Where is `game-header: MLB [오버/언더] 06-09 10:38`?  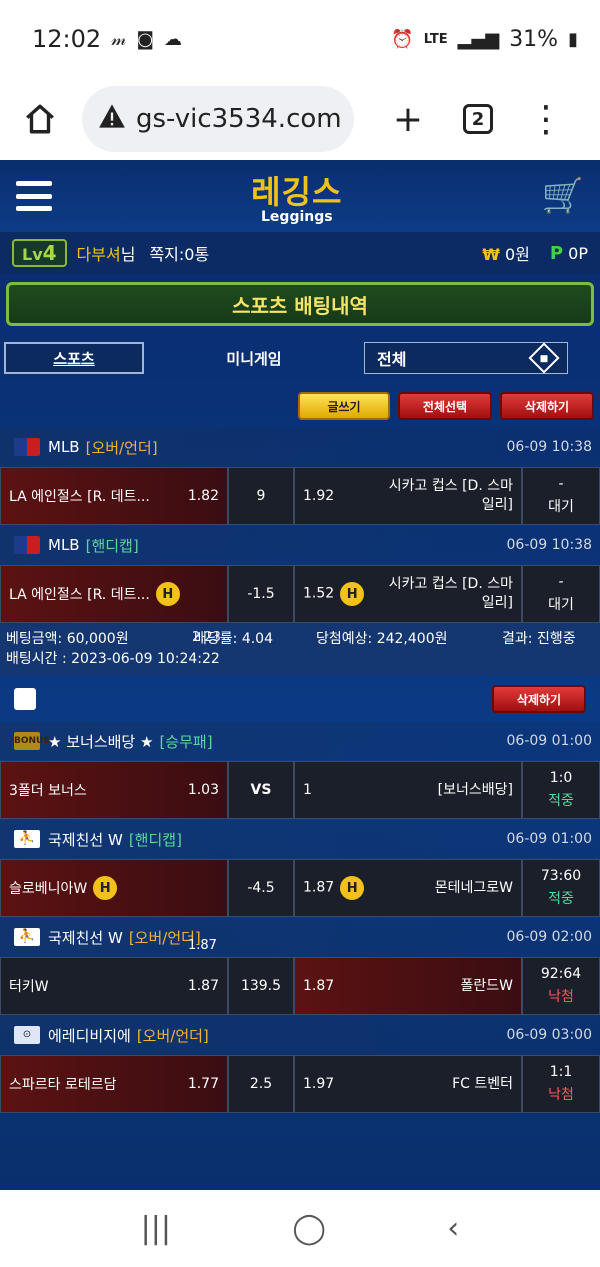 game-header: MLB [오버/언더] 06-09 10:38 is located at coordinates (300, 447).